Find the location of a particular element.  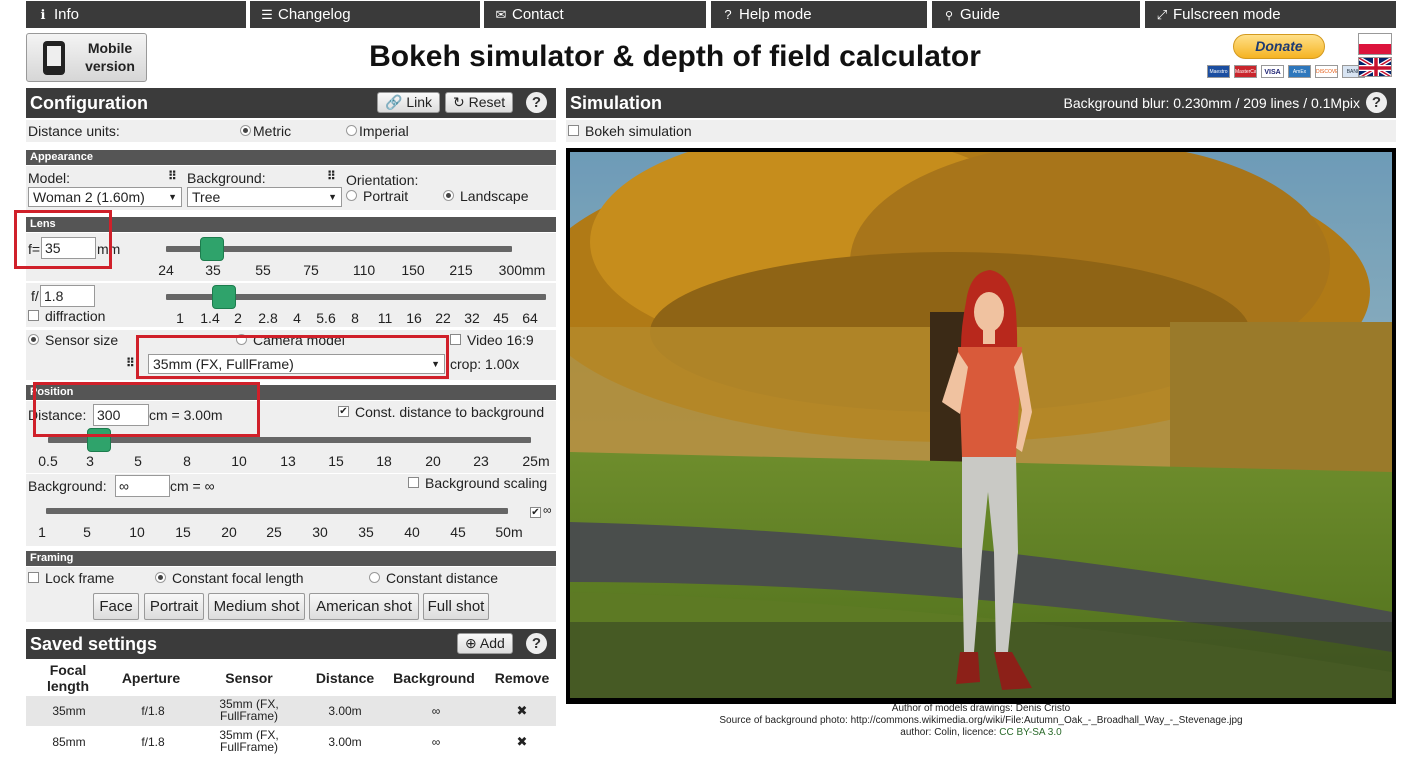

link-button: 🔗 Link is located at coordinates (409, 102).